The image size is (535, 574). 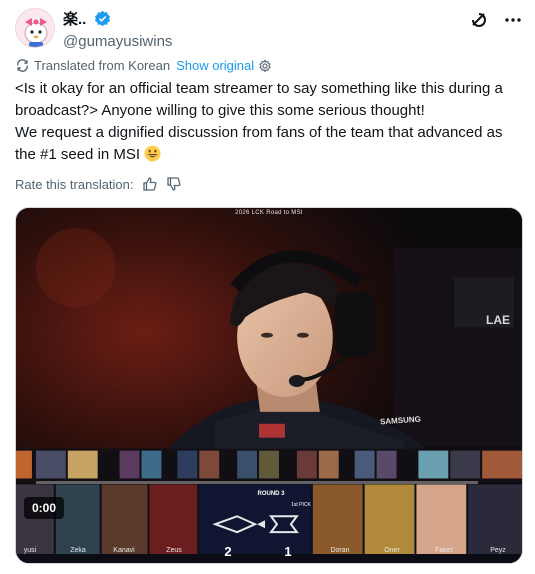 What do you see at coordinates (269, 213) in the screenshot?
I see `broadcast-title: 2026 LCK Road to MSI` at bounding box center [269, 213].